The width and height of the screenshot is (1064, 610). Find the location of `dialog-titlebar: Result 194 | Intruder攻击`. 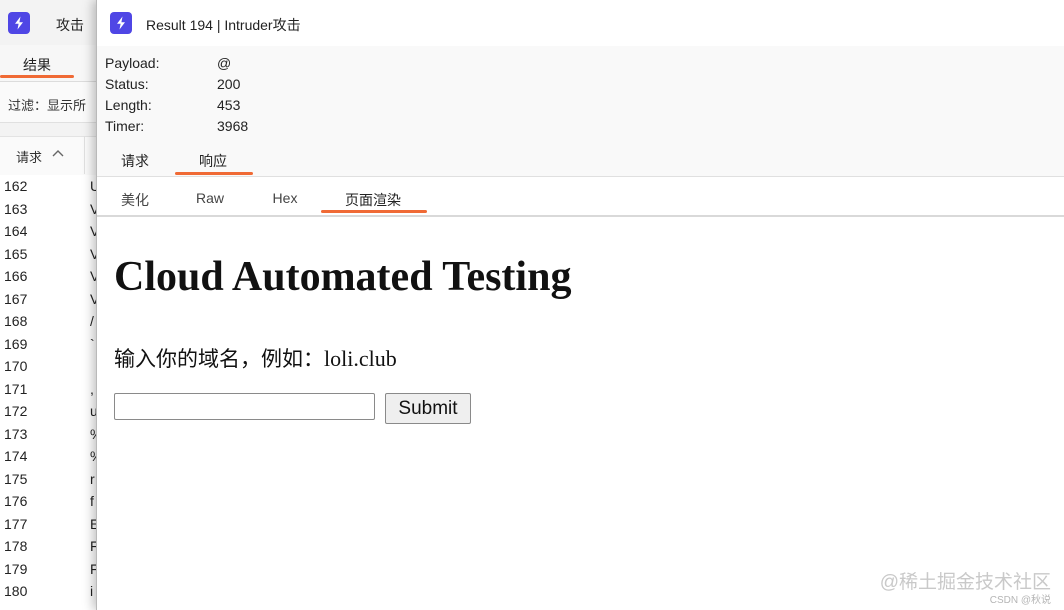

dialog-titlebar: Result 194 | Intruder攻击 is located at coordinates (580, 23).